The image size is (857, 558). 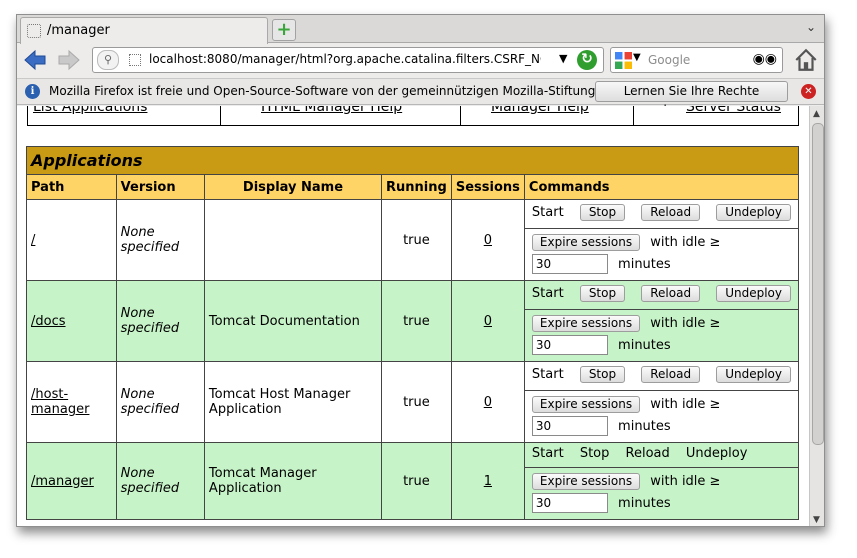 I want to click on sessions-link: 1, so click(x=488, y=481).